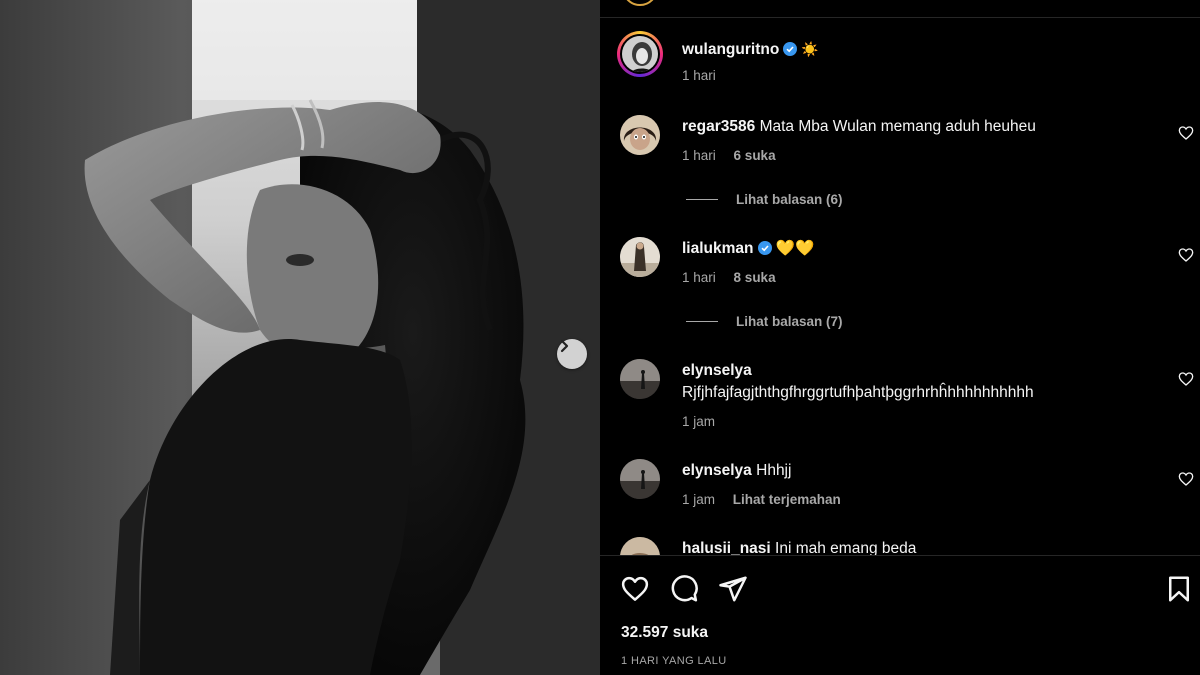 This screenshot has width=1200, height=675. I want to click on comment-likes: 8 suka, so click(755, 277).